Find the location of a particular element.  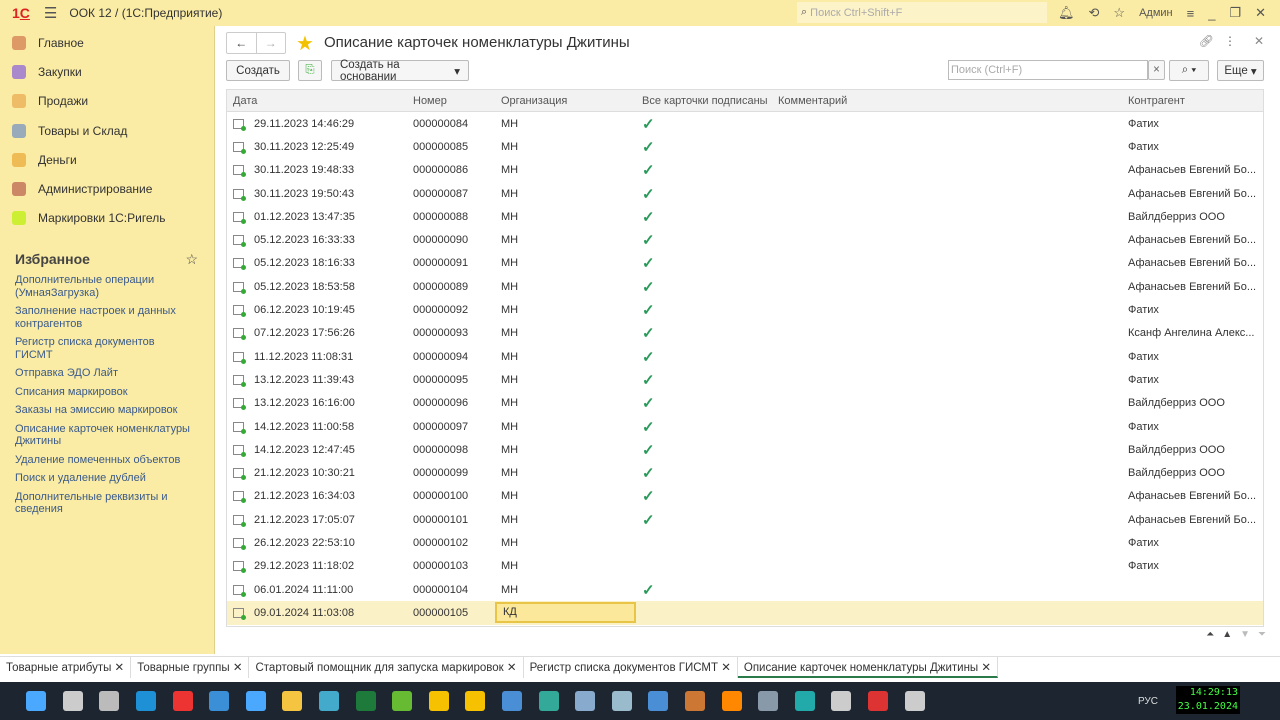

favorite-link: Заказы на эмиссию маркировок is located at coordinates (105, 410).